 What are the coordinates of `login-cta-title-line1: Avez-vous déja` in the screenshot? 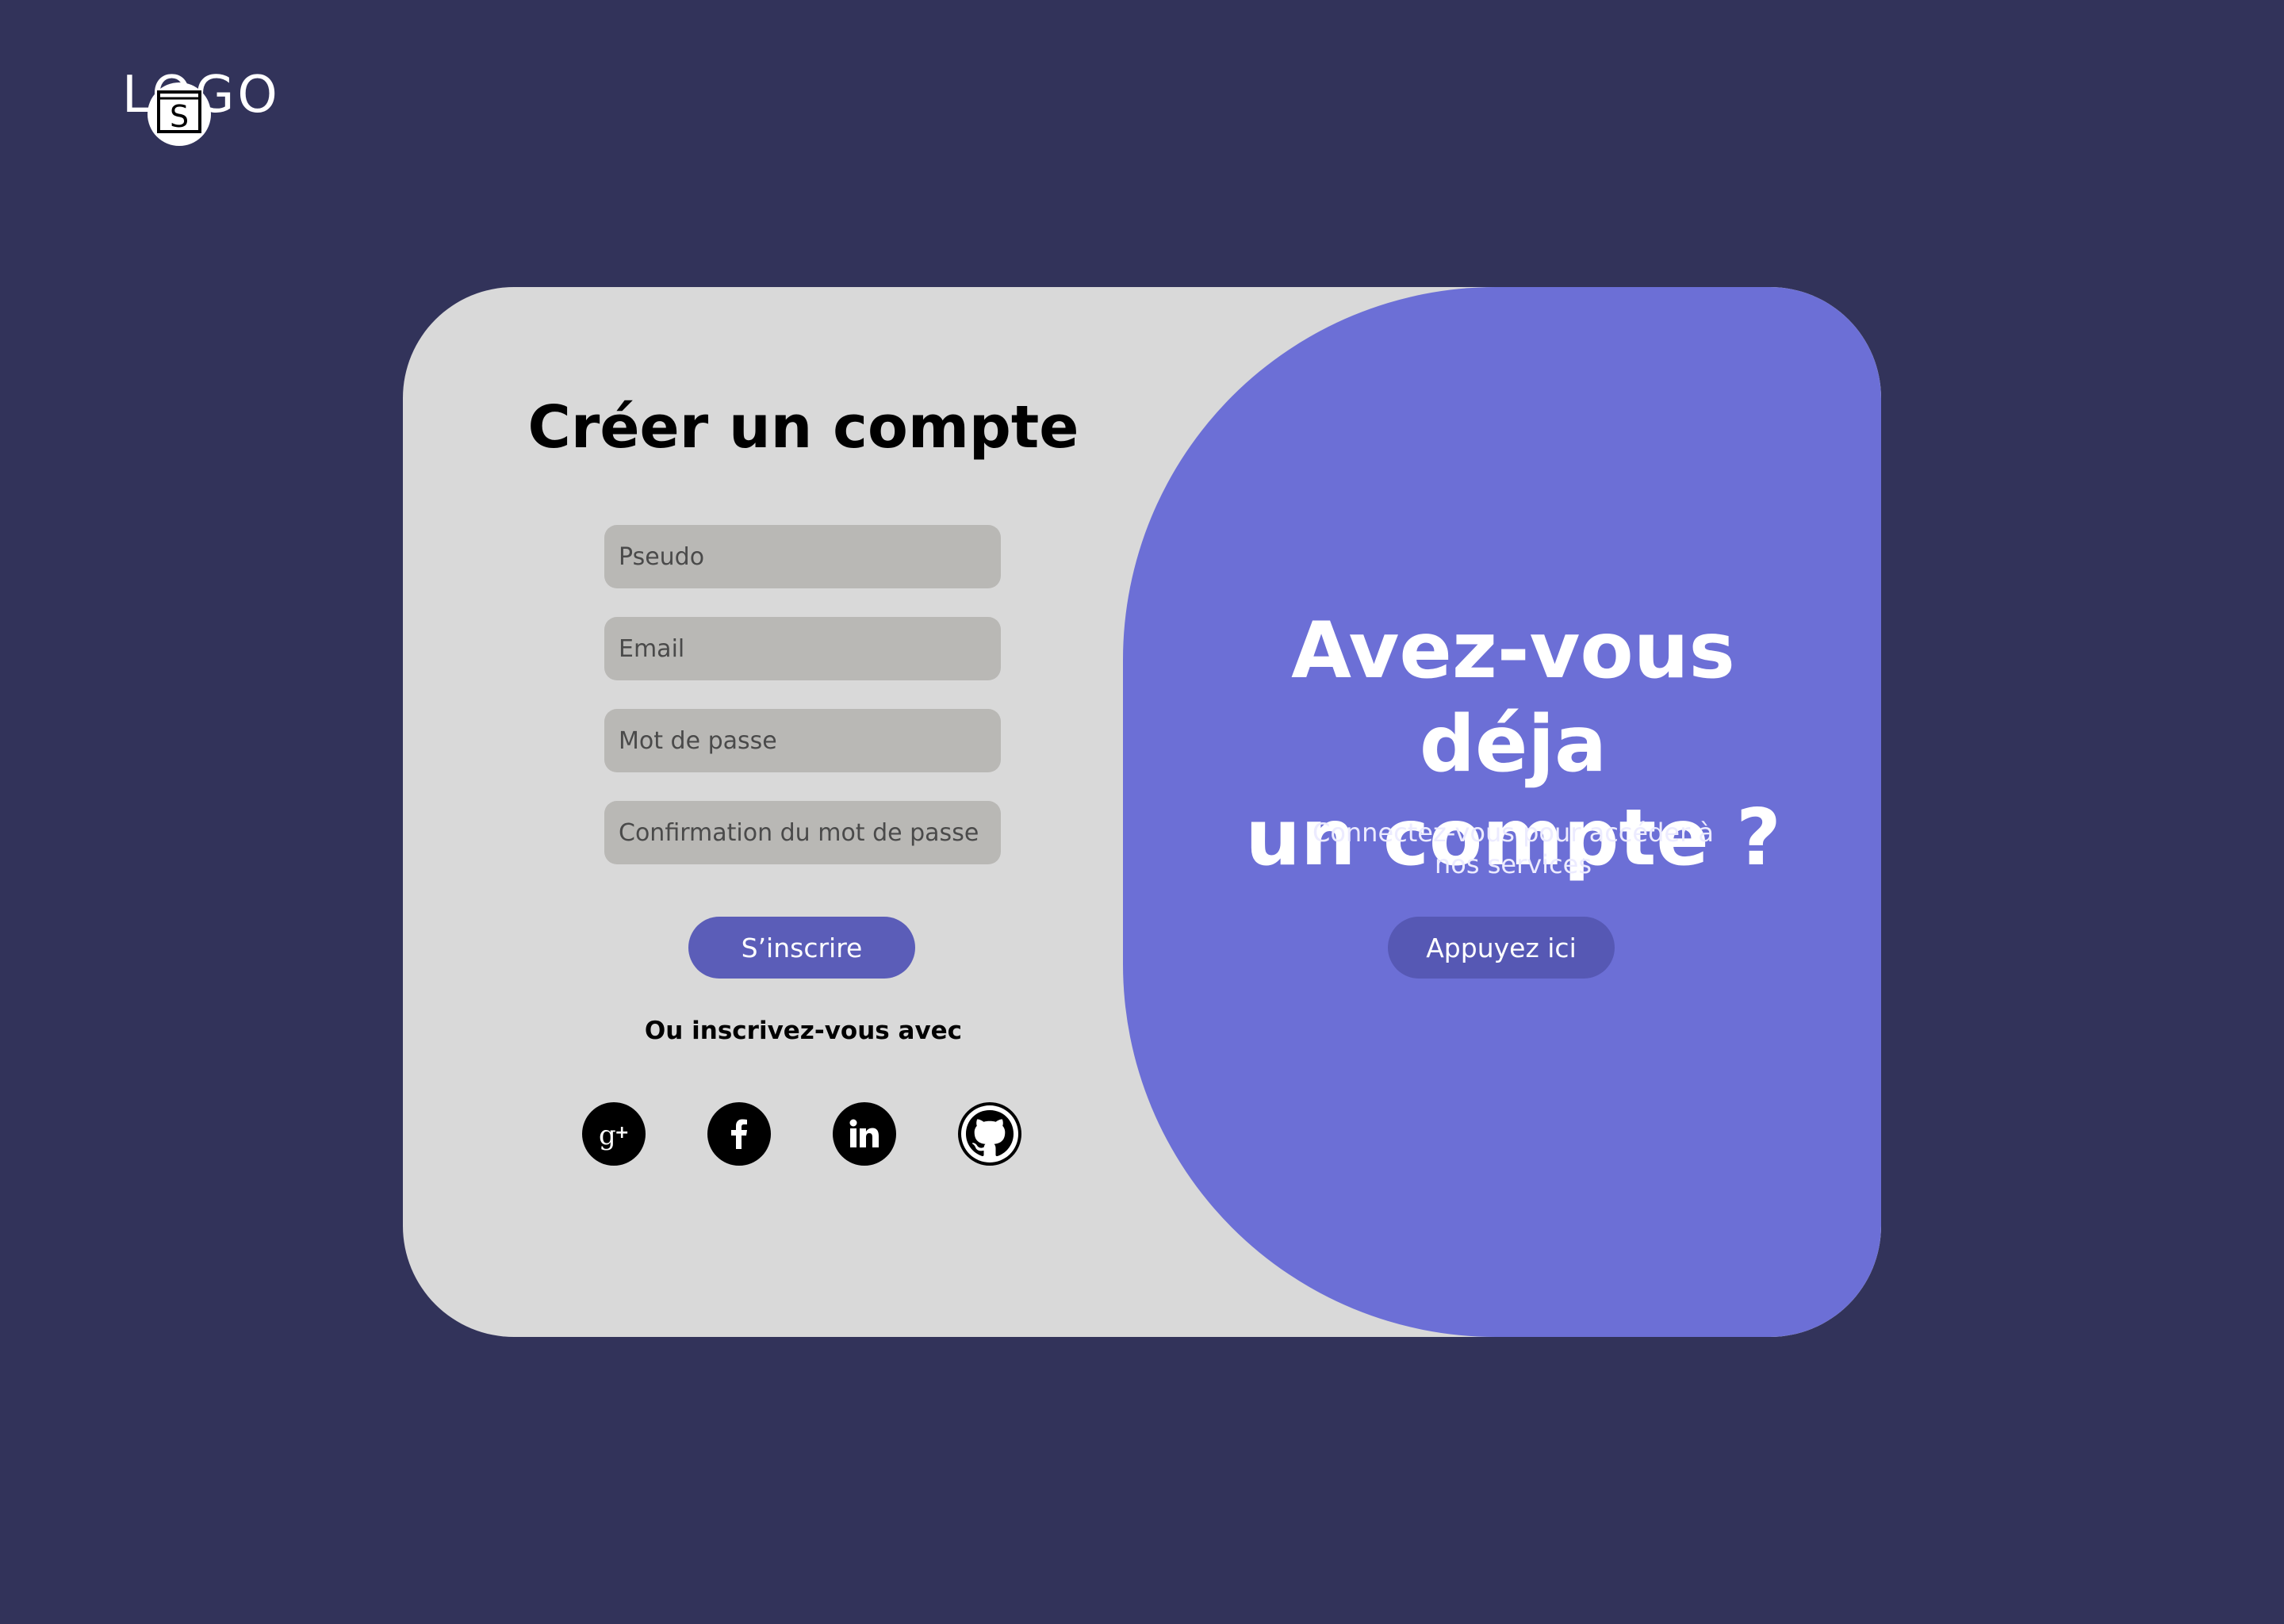 It's located at (1513, 698).